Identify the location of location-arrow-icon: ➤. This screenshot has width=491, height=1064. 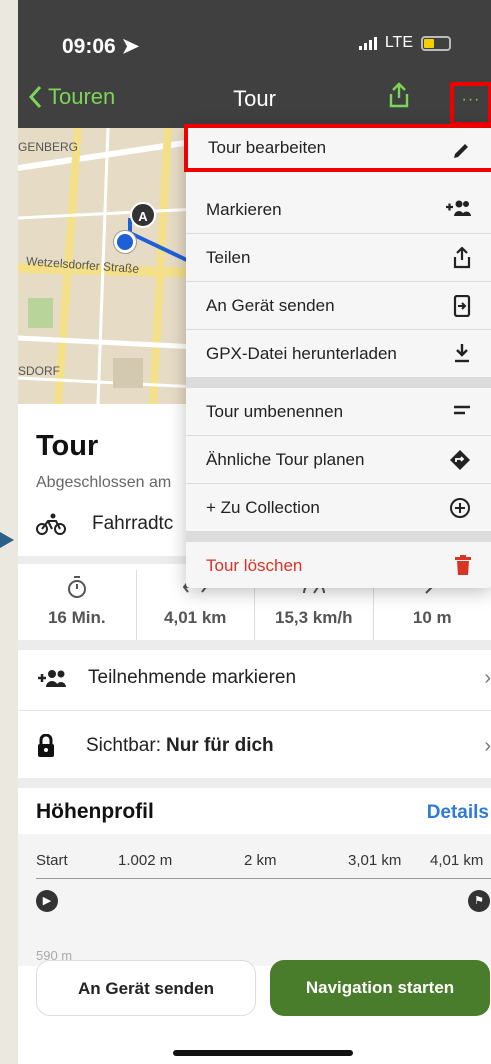
(130, 46).